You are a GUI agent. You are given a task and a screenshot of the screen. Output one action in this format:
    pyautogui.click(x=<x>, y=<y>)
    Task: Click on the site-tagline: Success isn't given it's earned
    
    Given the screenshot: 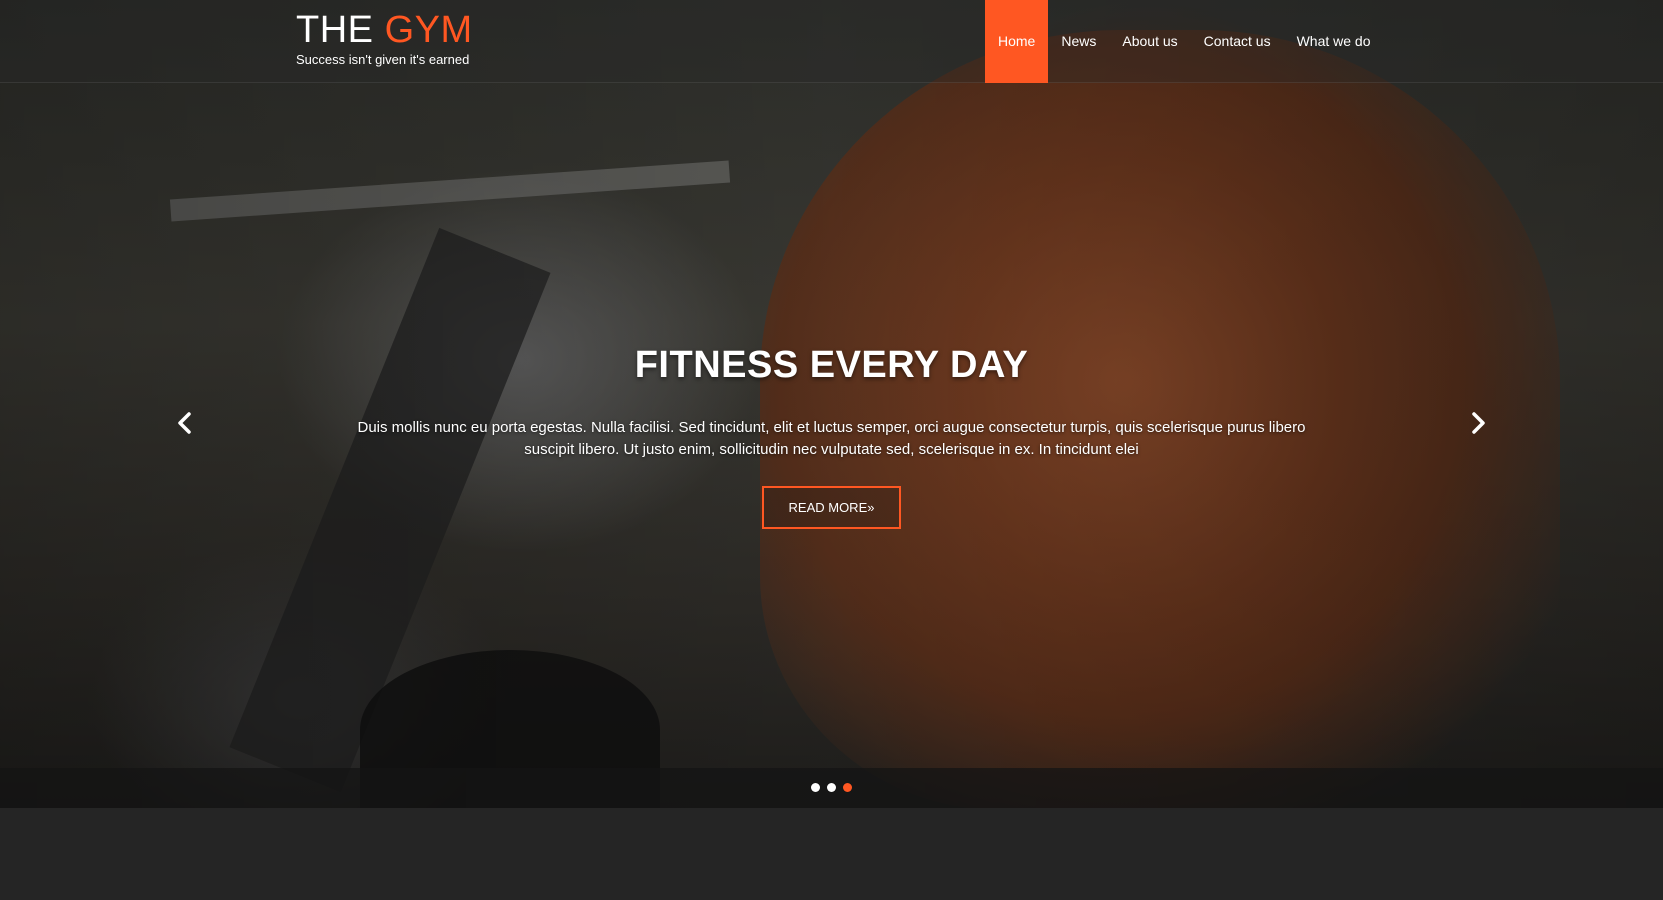 What is the action you would take?
    pyautogui.click(x=383, y=59)
    